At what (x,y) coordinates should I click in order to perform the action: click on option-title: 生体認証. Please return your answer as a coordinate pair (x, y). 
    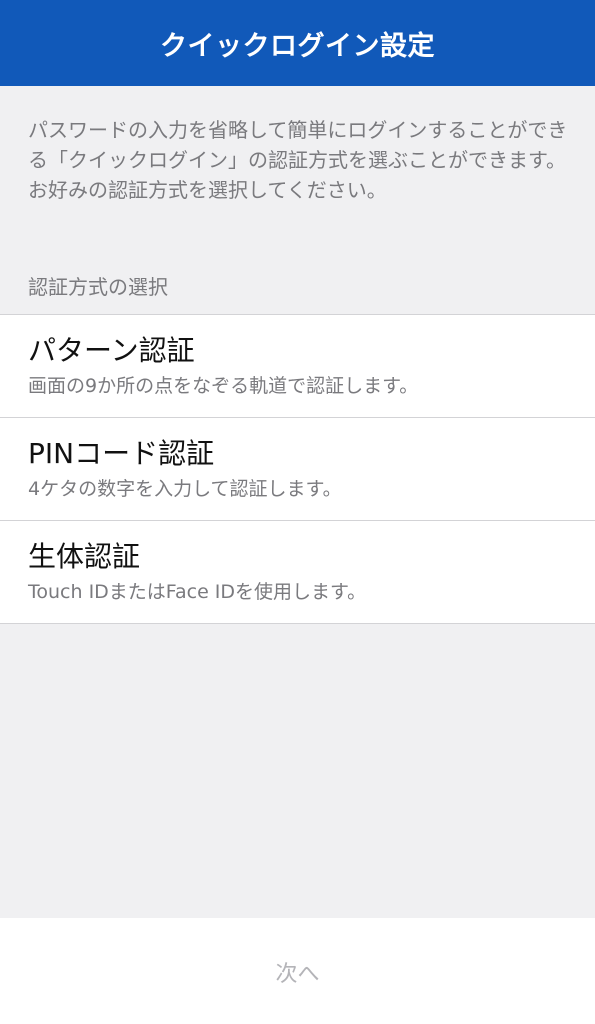
    Looking at the image, I should click on (84, 556).